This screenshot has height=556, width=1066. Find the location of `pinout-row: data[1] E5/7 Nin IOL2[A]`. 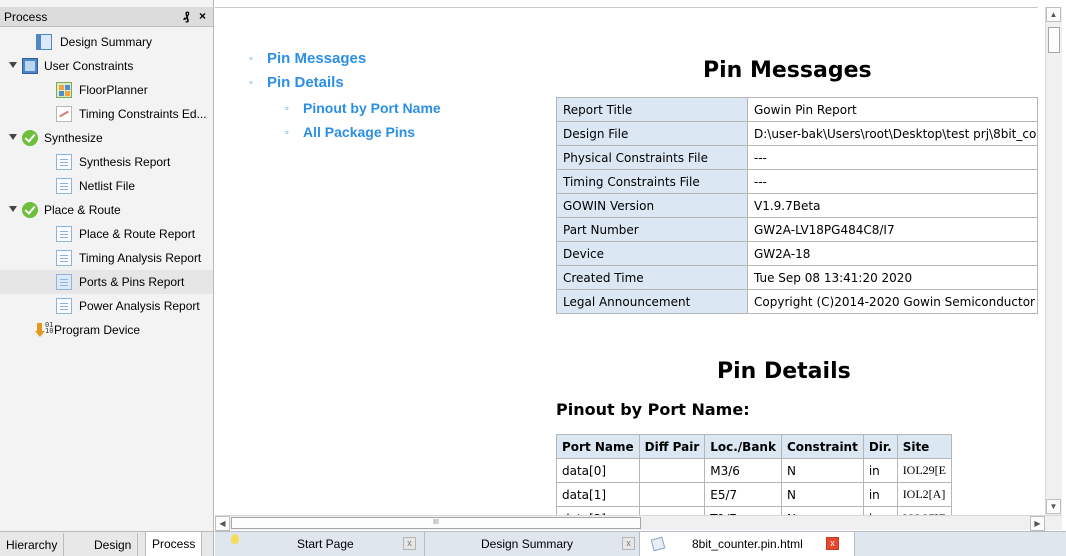

pinout-row: data[1] E5/7 Nin IOL2[A] is located at coordinates (754, 494).